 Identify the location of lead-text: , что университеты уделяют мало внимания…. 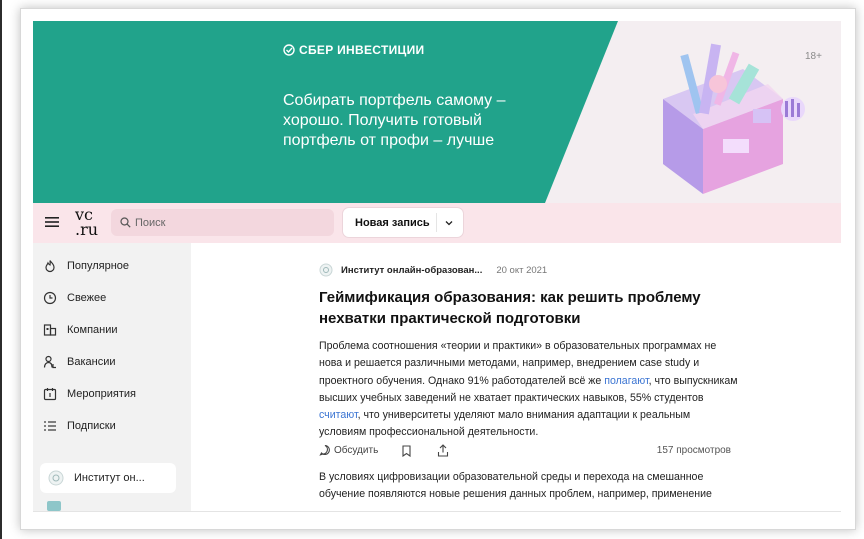
(505, 424).